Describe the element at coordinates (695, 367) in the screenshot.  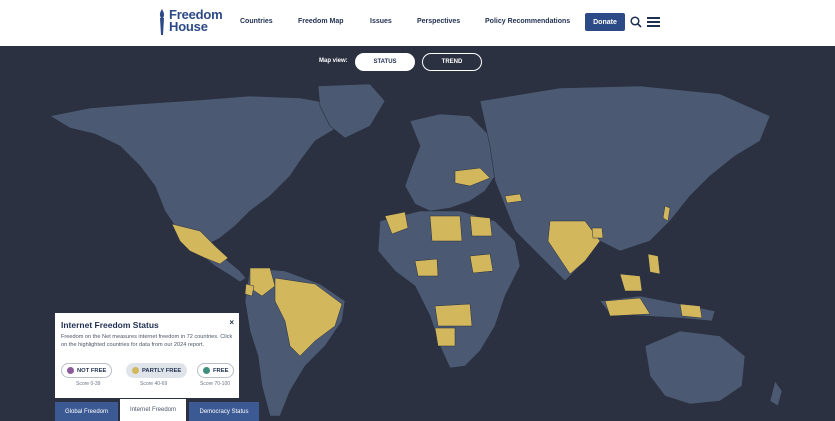
I see `australia-landmass` at that location.